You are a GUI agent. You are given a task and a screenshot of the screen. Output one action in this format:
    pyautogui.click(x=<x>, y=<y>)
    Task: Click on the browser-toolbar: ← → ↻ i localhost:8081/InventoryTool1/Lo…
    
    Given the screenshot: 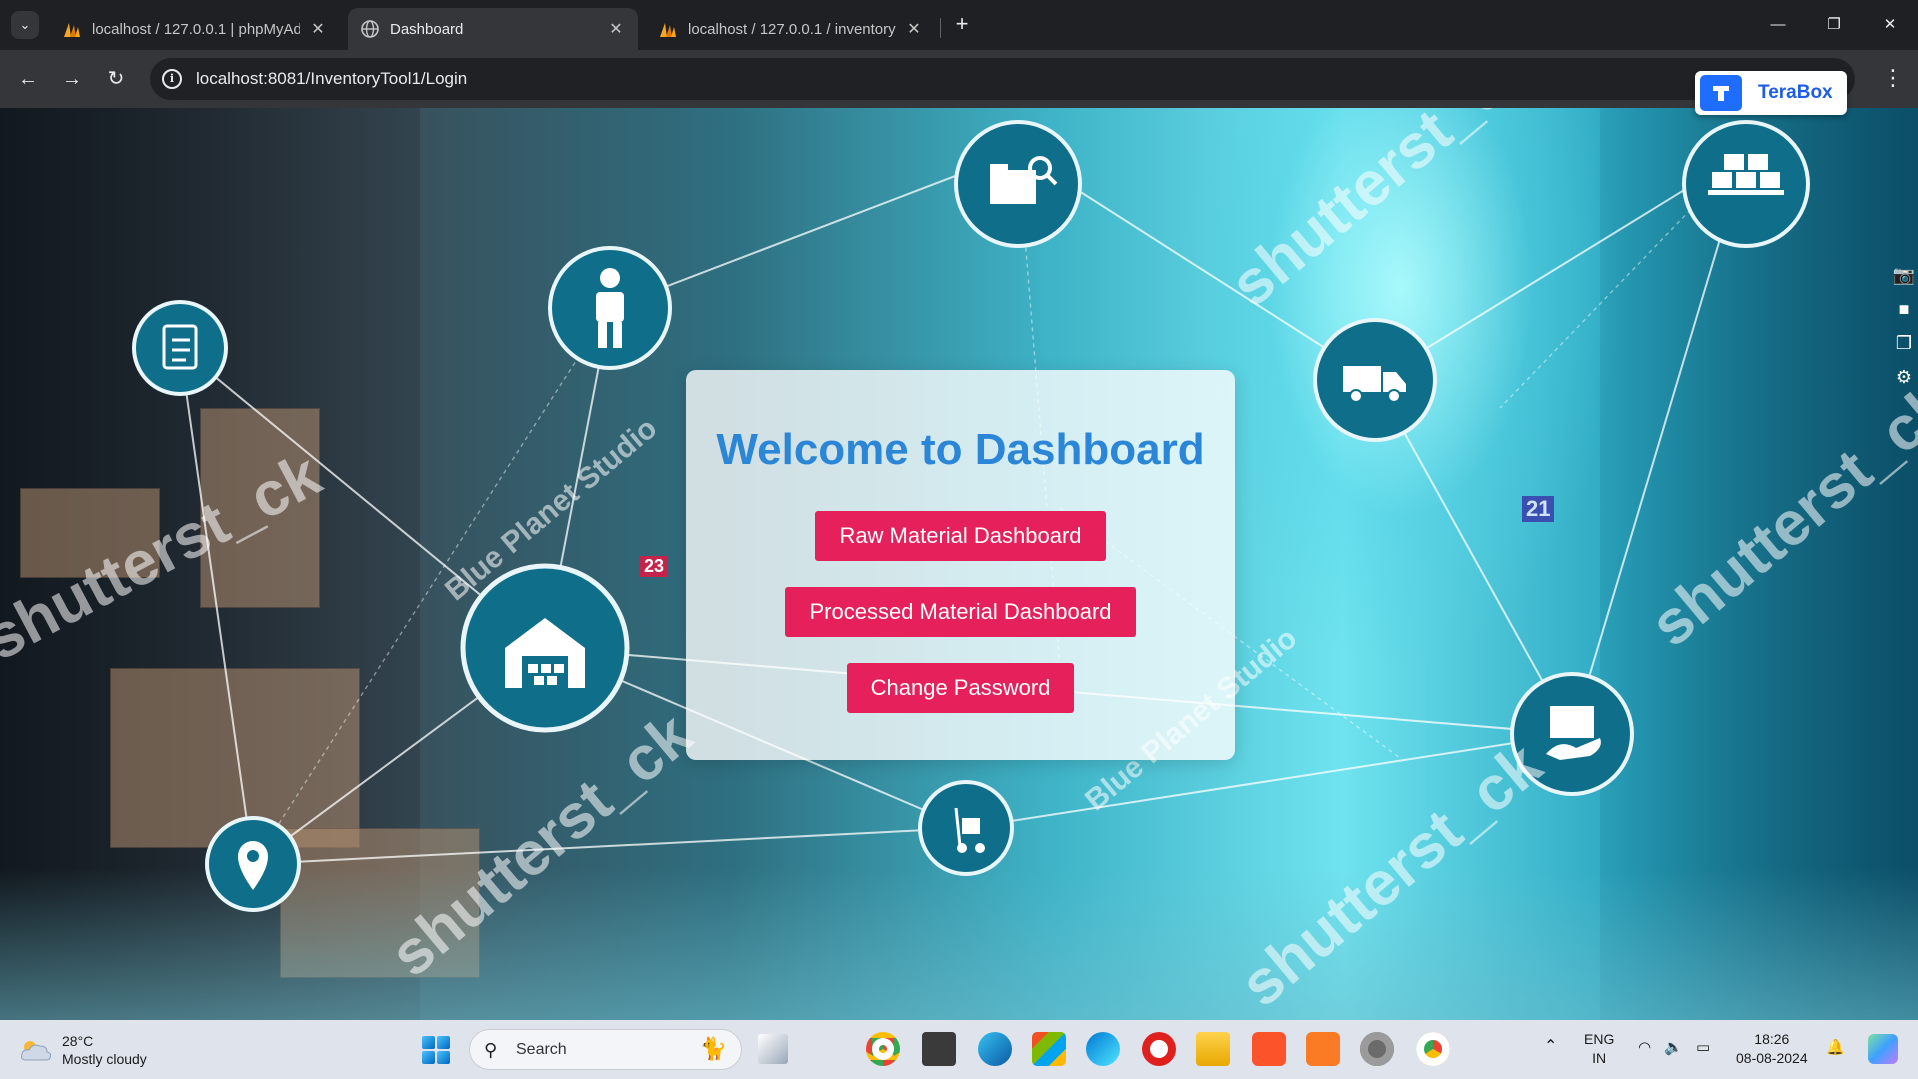 What is the action you would take?
    pyautogui.click(x=959, y=79)
    